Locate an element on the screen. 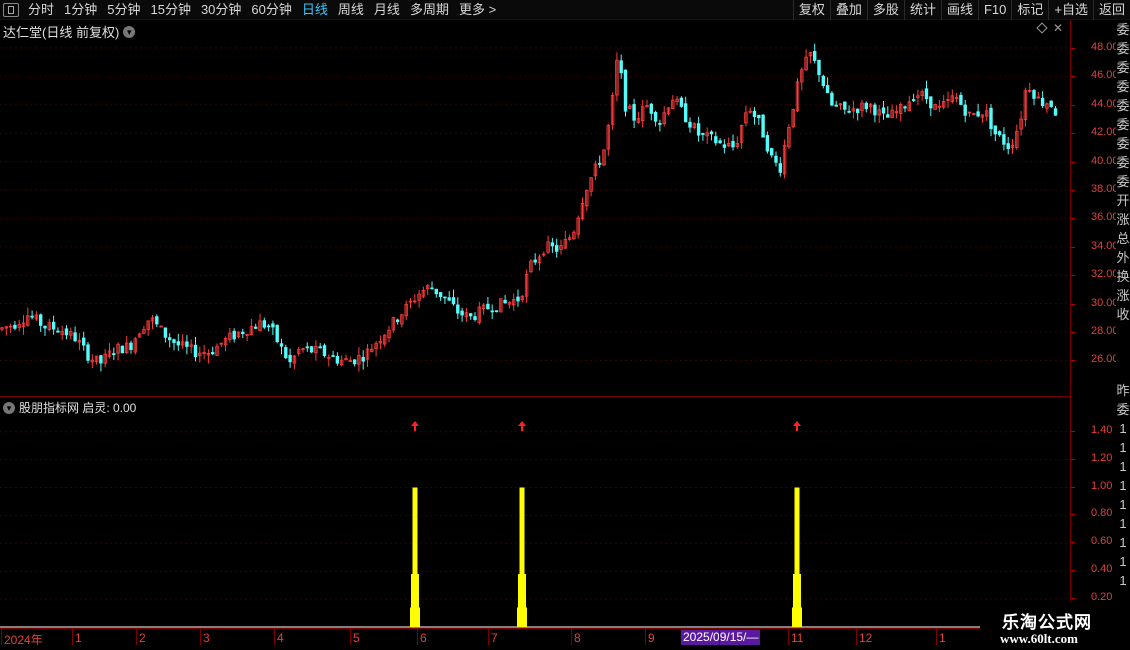 Image resolution: width=1130 pixels, height=650 pixels. quote-label-fragment is located at coordinates (1123, 371).